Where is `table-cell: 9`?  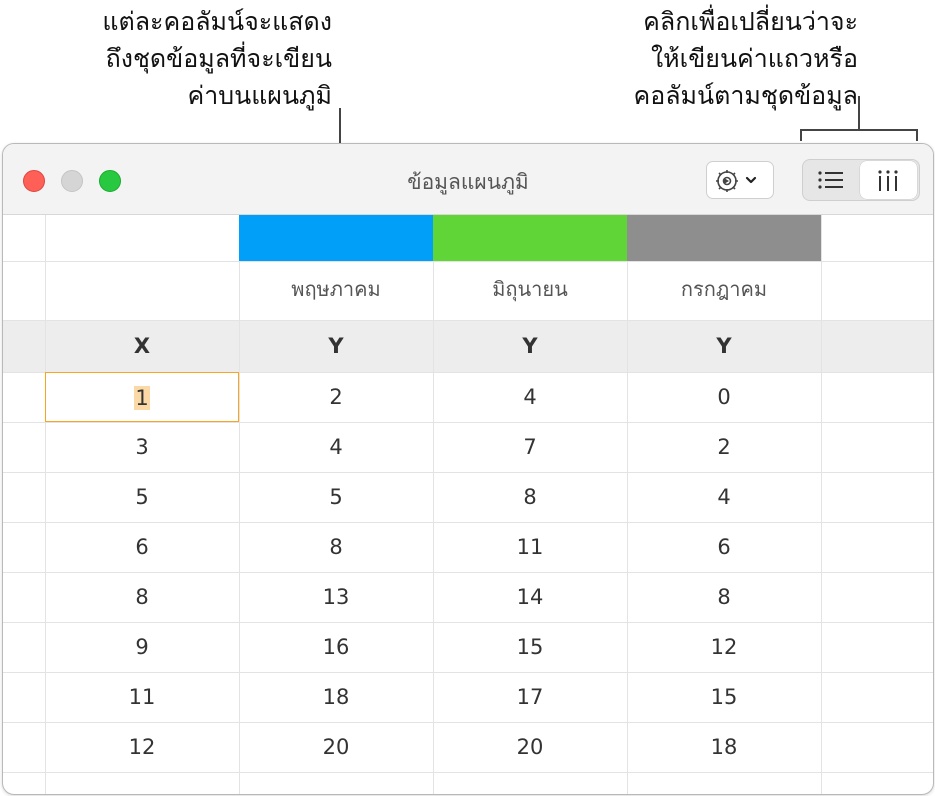
table-cell: 9 is located at coordinates (142, 647).